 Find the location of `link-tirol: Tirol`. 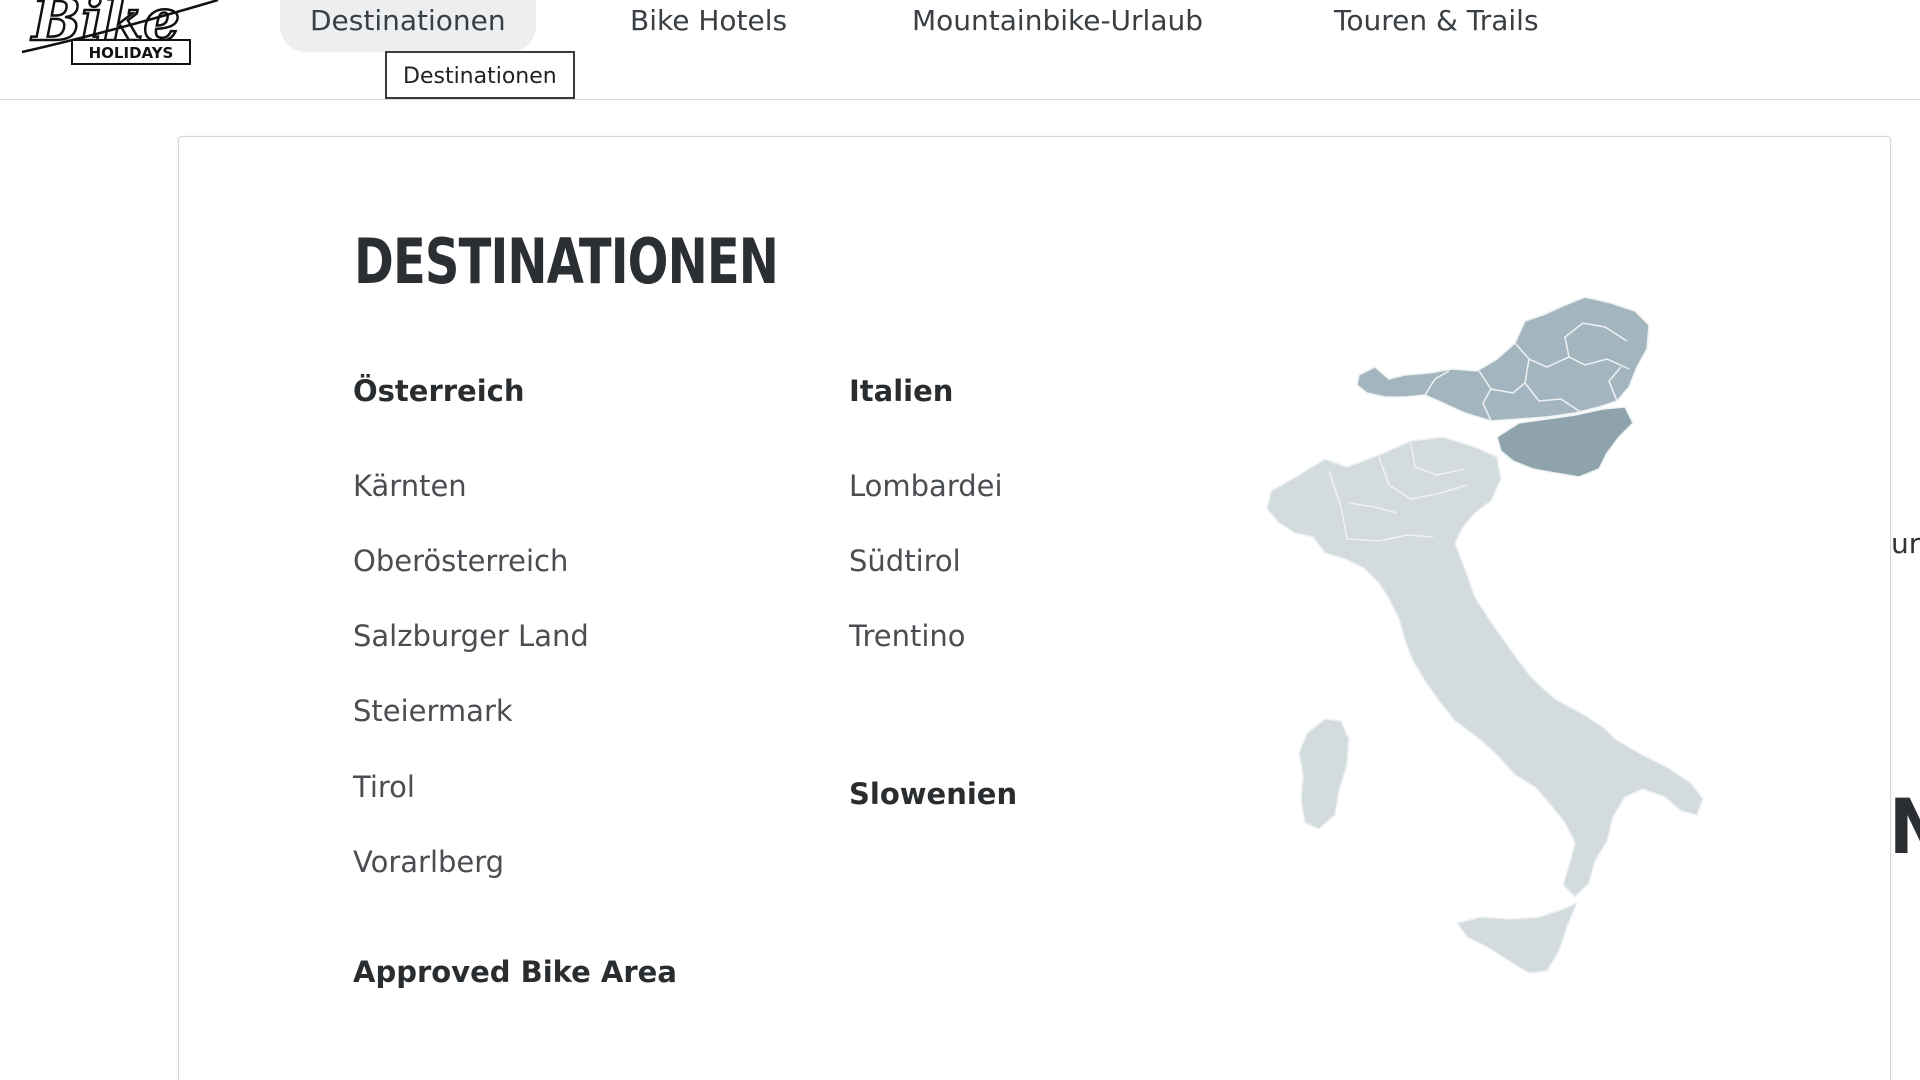

link-tirol: Tirol is located at coordinates (384, 787).